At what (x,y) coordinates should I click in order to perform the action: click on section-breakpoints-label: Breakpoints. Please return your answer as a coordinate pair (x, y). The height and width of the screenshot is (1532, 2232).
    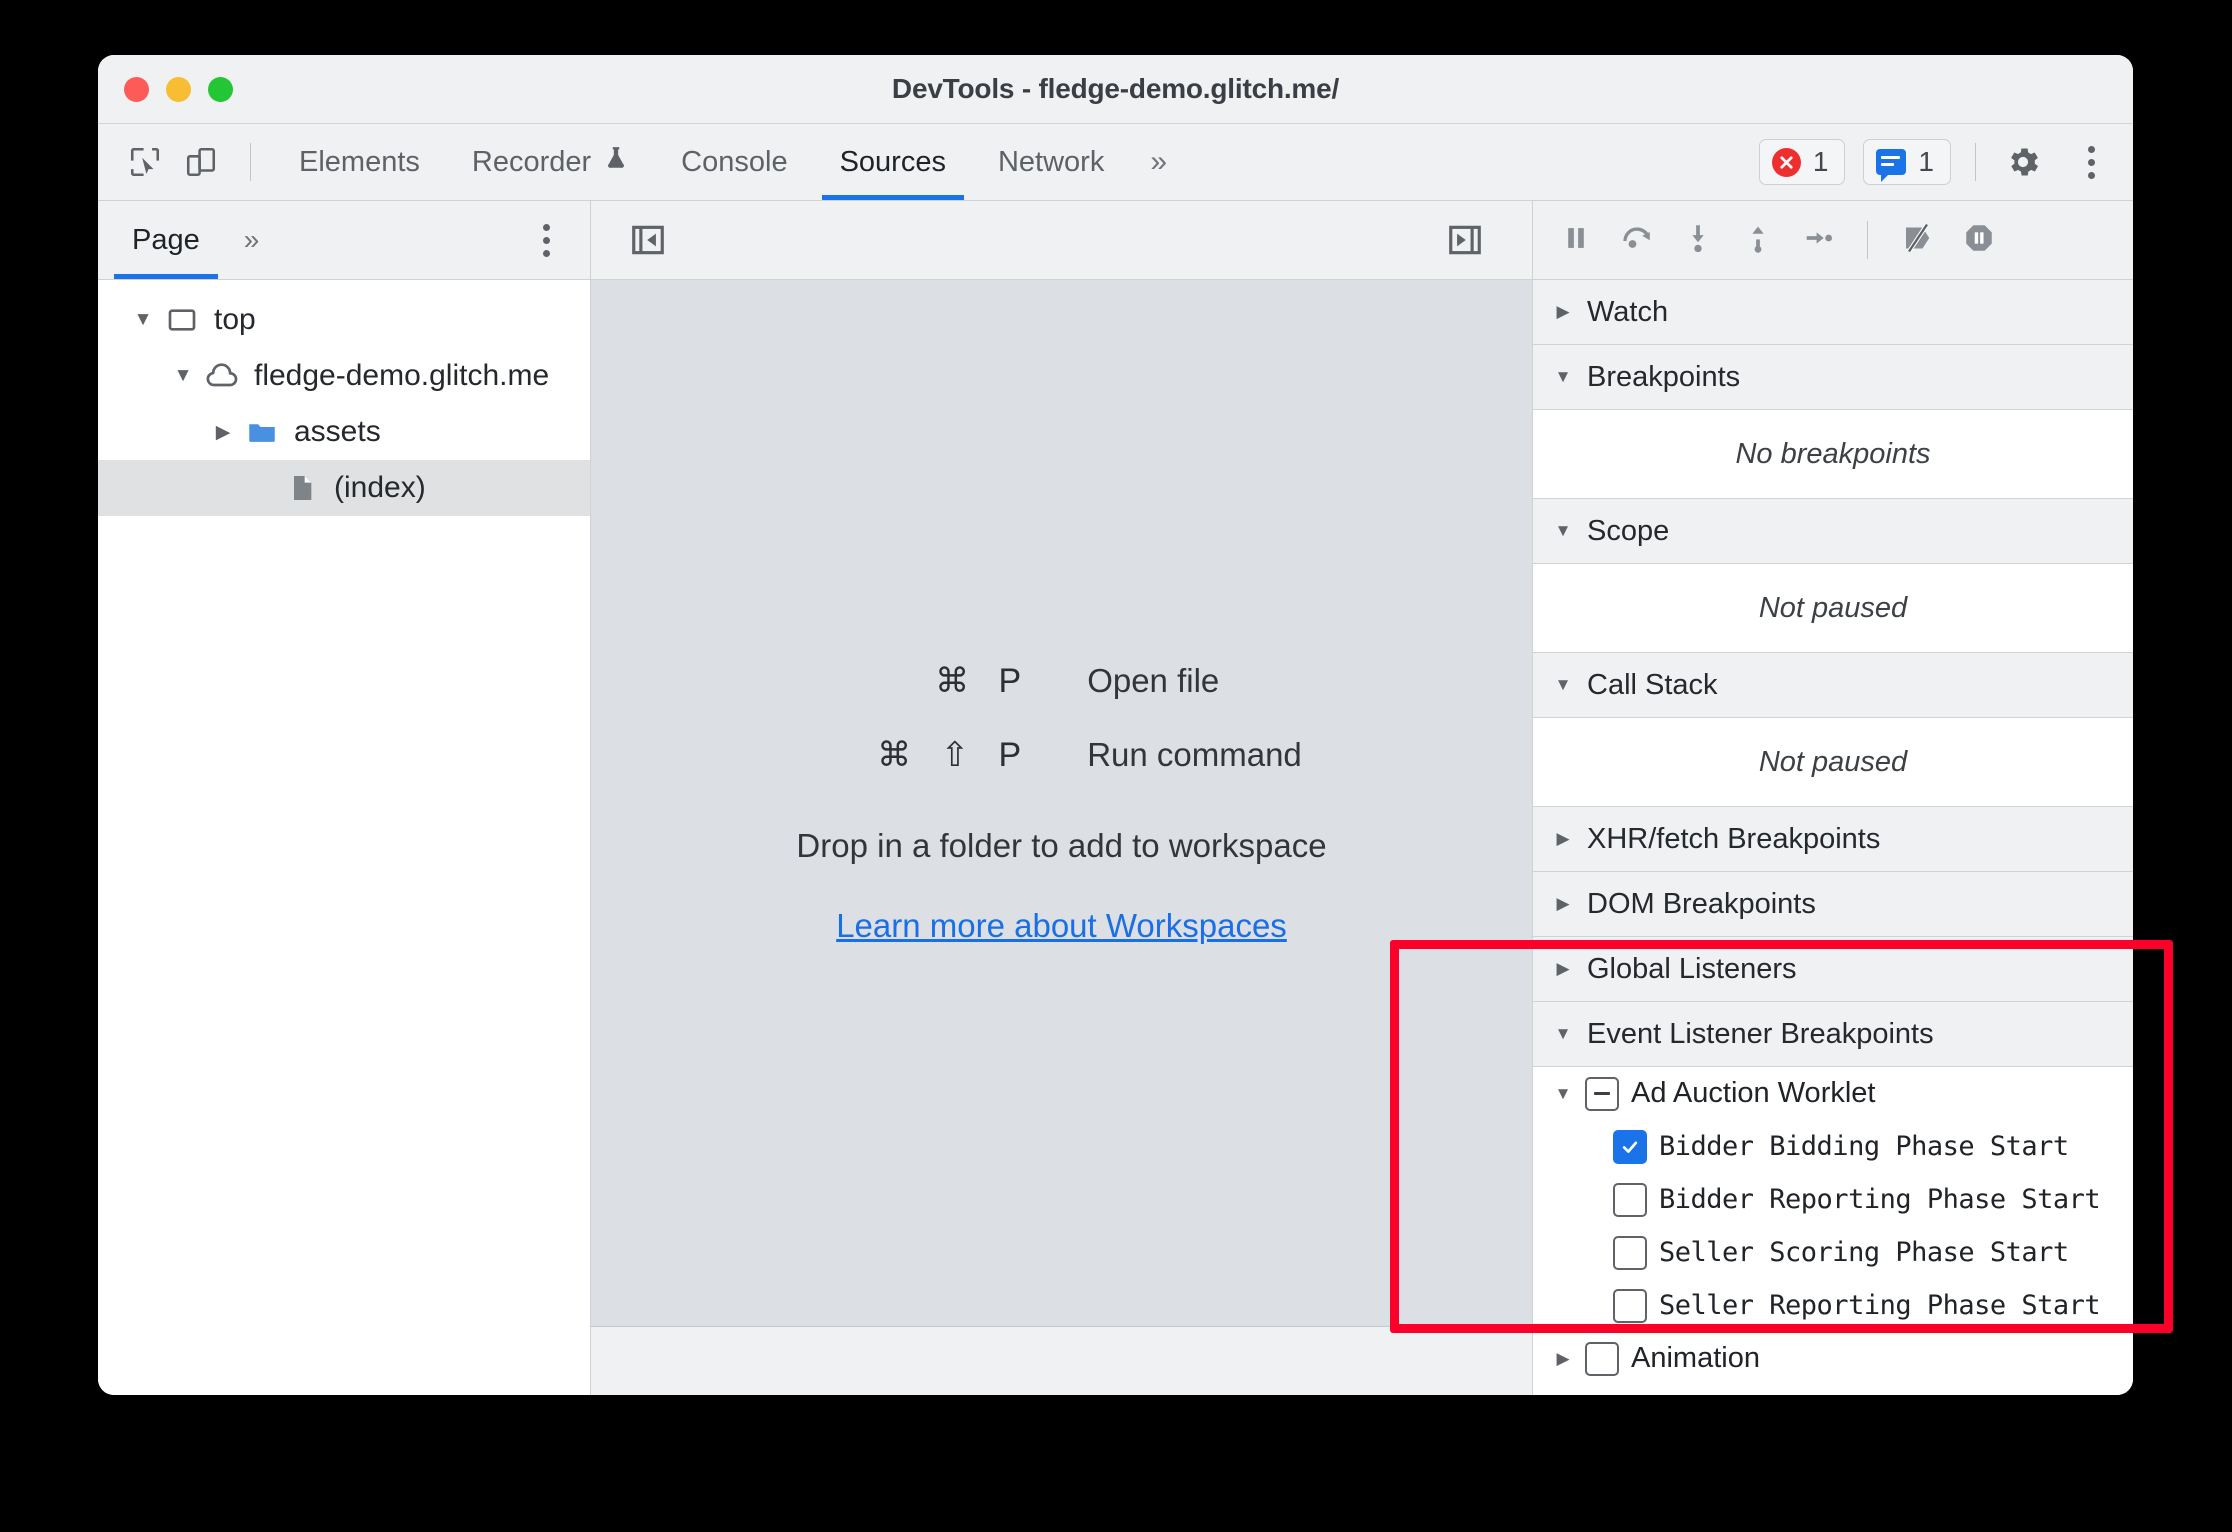
    Looking at the image, I should click on (1664, 376).